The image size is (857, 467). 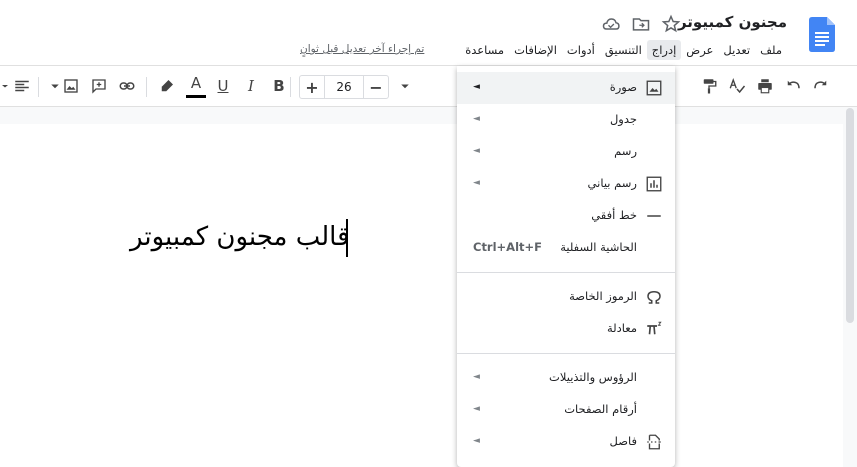 What do you see at coordinates (55, 86) in the screenshot?
I see `image-dropdown-arrow-icon` at bounding box center [55, 86].